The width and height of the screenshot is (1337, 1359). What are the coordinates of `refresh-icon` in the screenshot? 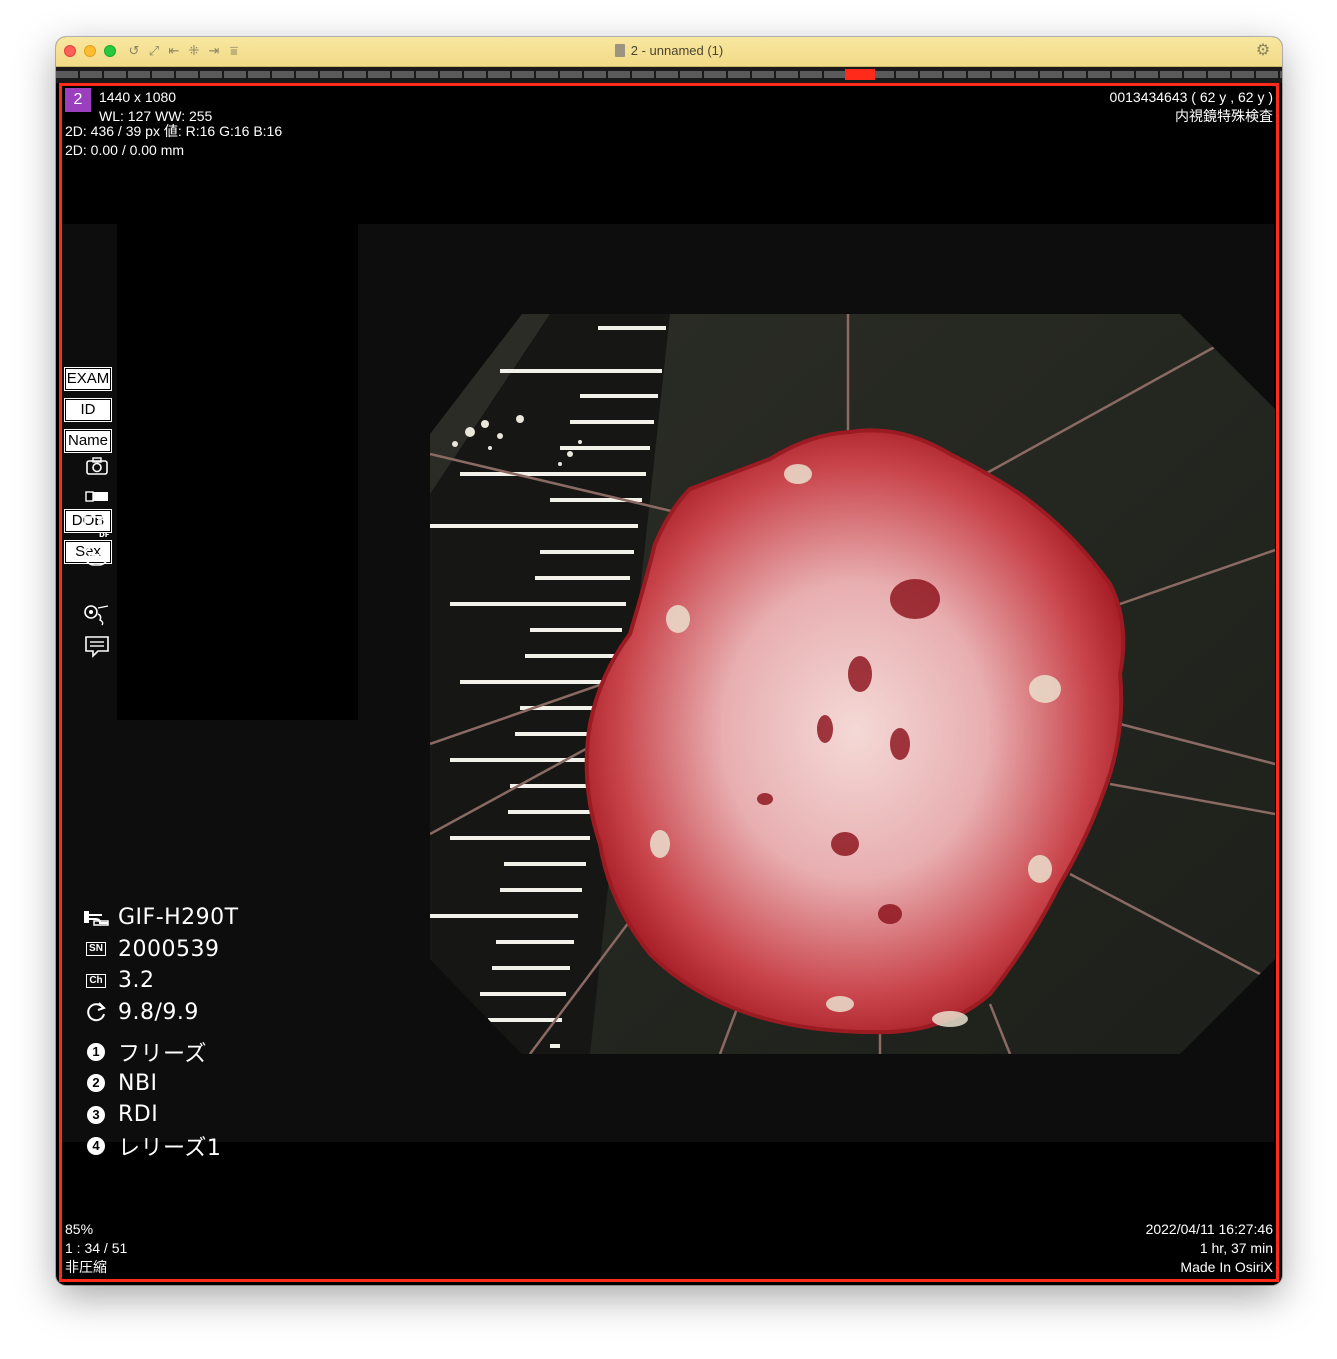 It's located at (96, 1012).